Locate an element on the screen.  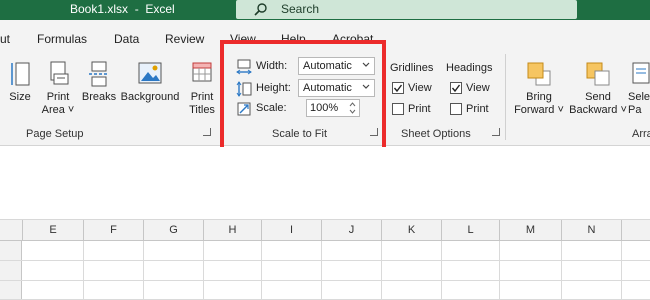
background-image-icon is located at coordinates (150, 73).